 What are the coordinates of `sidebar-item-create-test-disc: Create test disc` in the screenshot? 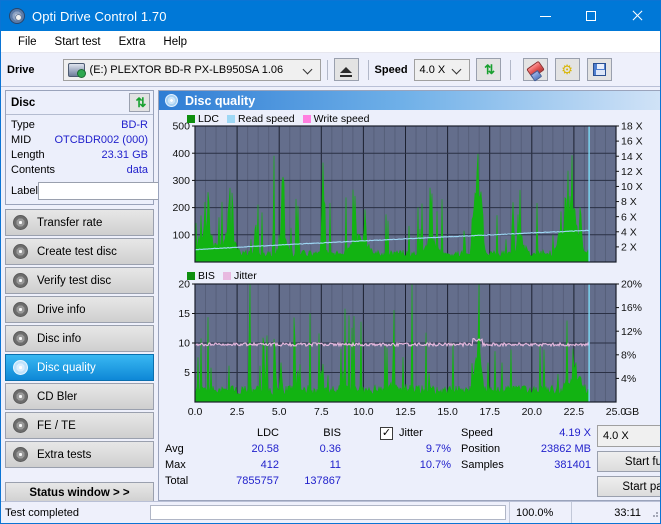 It's located at (79, 251).